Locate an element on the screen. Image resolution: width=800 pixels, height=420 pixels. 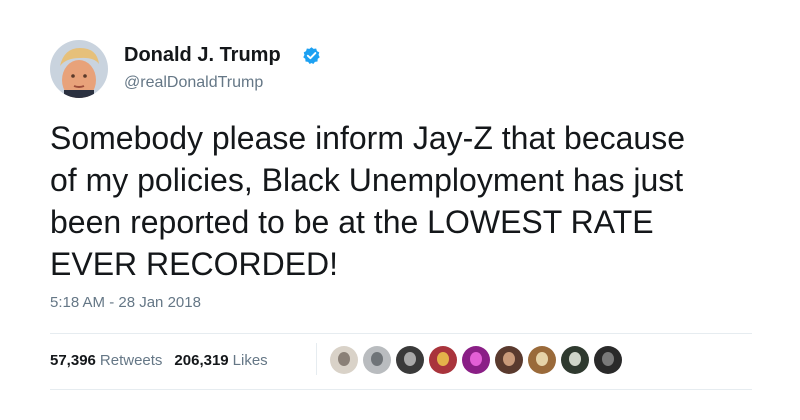
retweets-label: Retweets is located at coordinates (131, 360).